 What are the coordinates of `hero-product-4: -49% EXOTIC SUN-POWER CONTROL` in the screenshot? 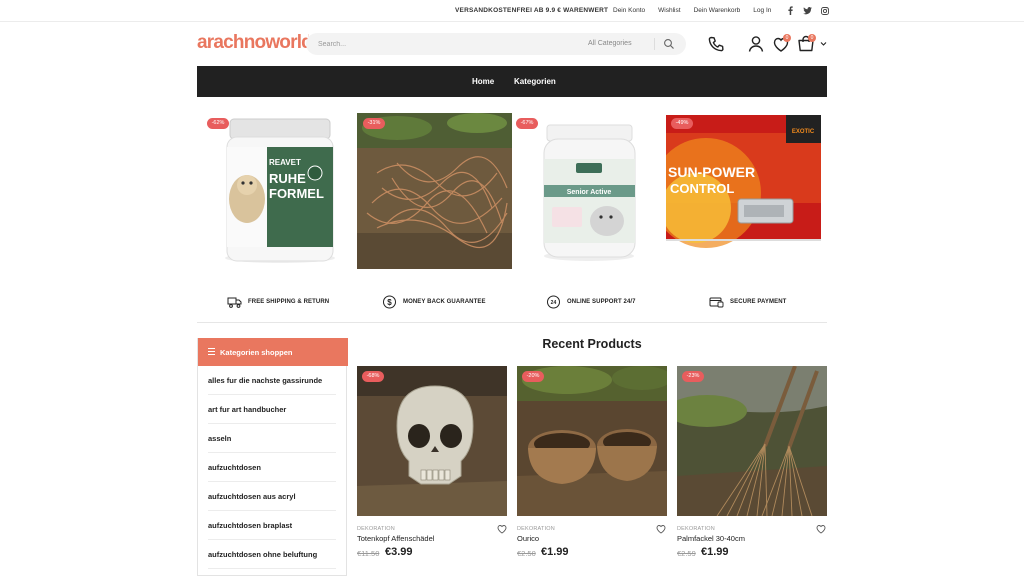 It's located at (743, 191).